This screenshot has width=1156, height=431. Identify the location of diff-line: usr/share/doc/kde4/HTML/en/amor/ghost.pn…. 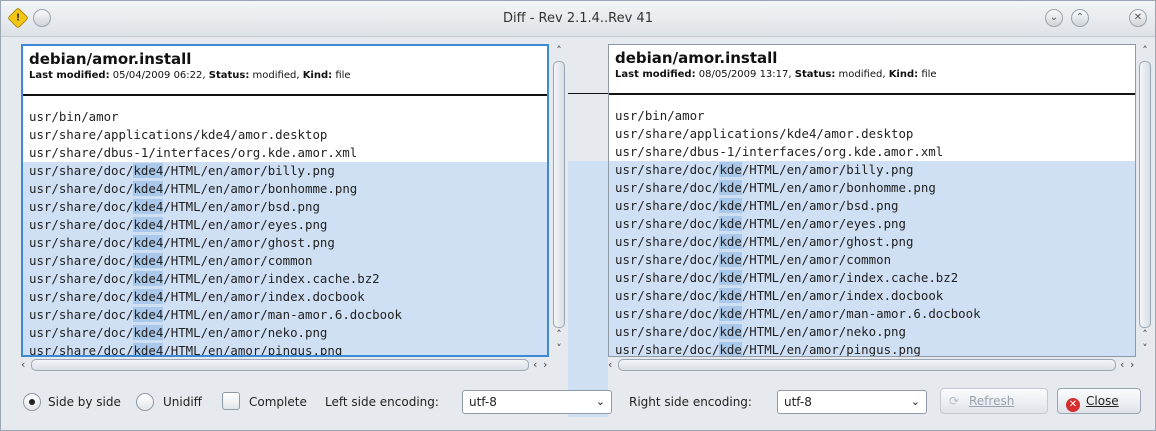
(285, 243).